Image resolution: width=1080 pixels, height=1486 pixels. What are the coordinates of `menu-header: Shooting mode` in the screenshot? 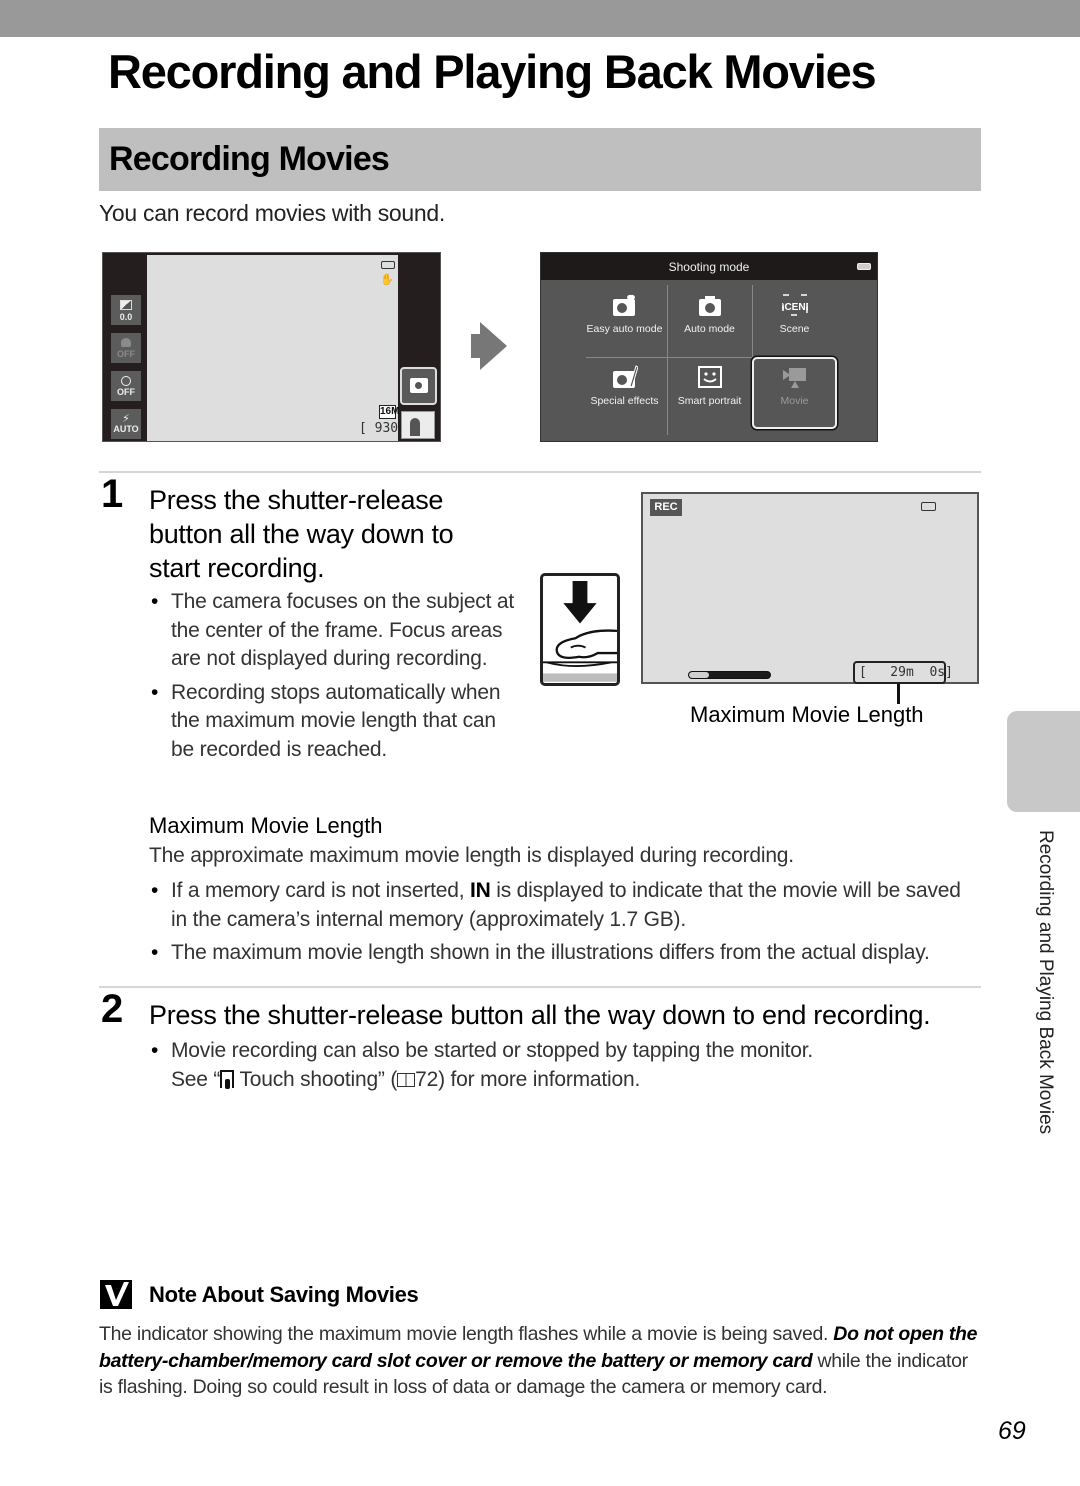 It's located at (709, 266).